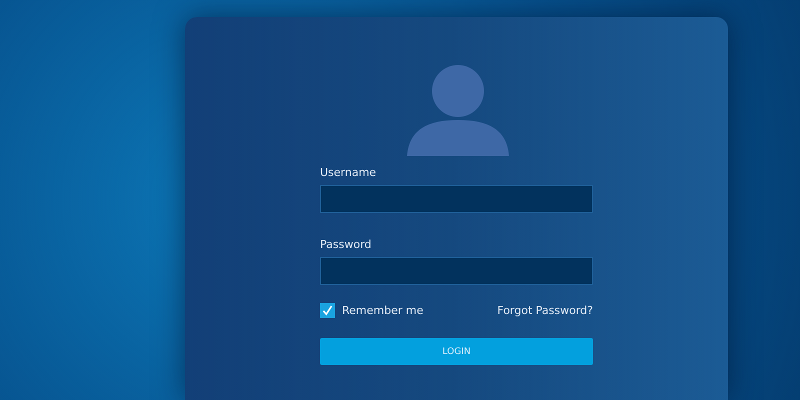 This screenshot has height=400, width=800. What do you see at coordinates (457, 110) in the screenshot?
I see `user-avatar-icon` at bounding box center [457, 110].